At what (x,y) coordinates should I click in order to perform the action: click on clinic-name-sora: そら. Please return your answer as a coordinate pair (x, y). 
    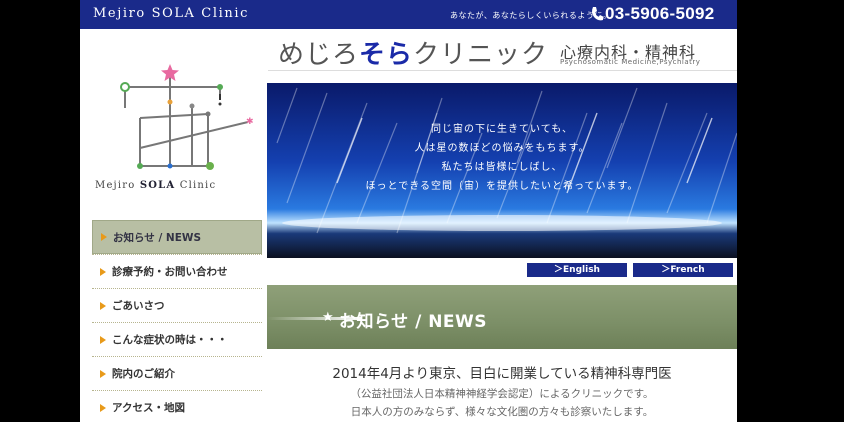
    Looking at the image, I should click on (386, 55).